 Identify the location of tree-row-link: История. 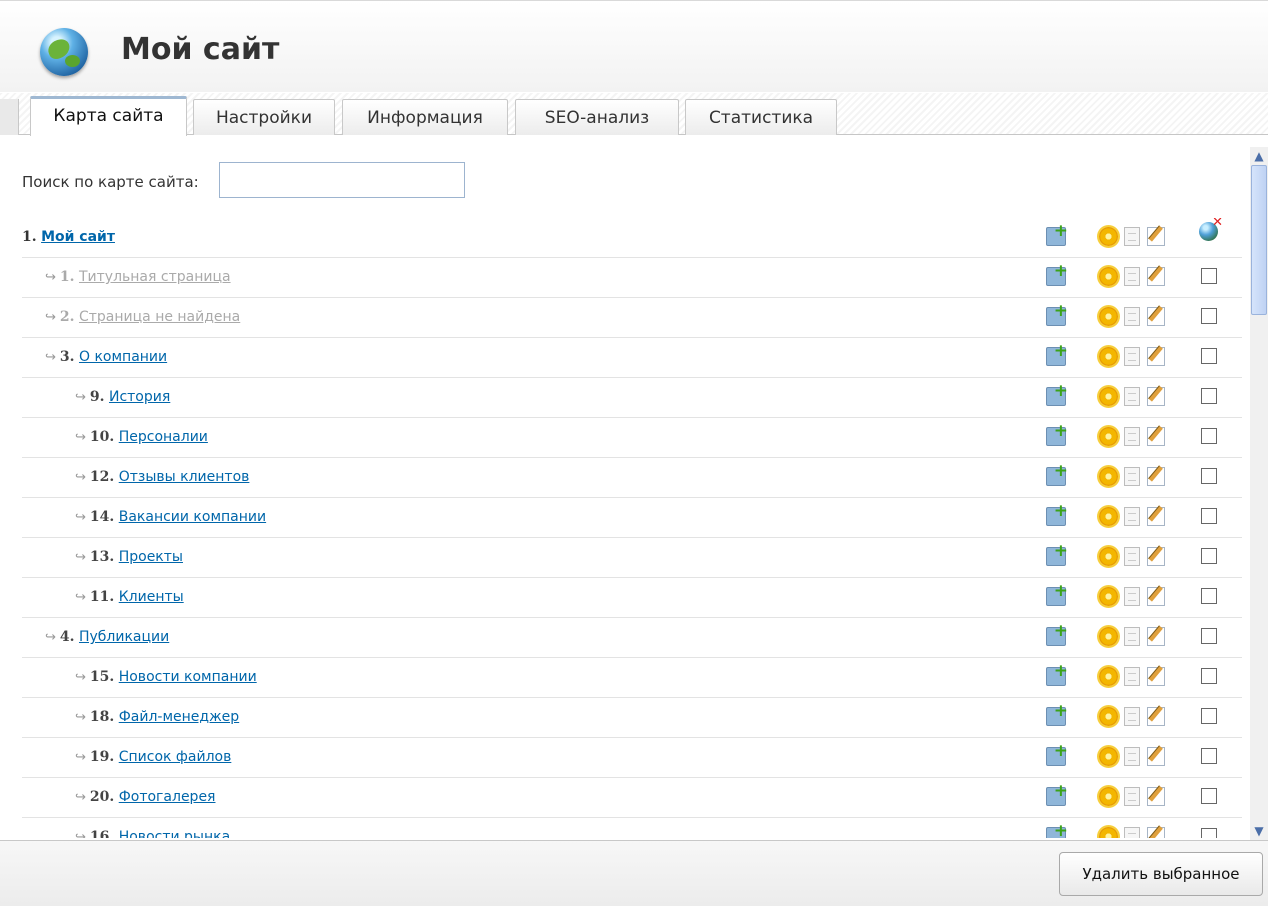
(139, 397).